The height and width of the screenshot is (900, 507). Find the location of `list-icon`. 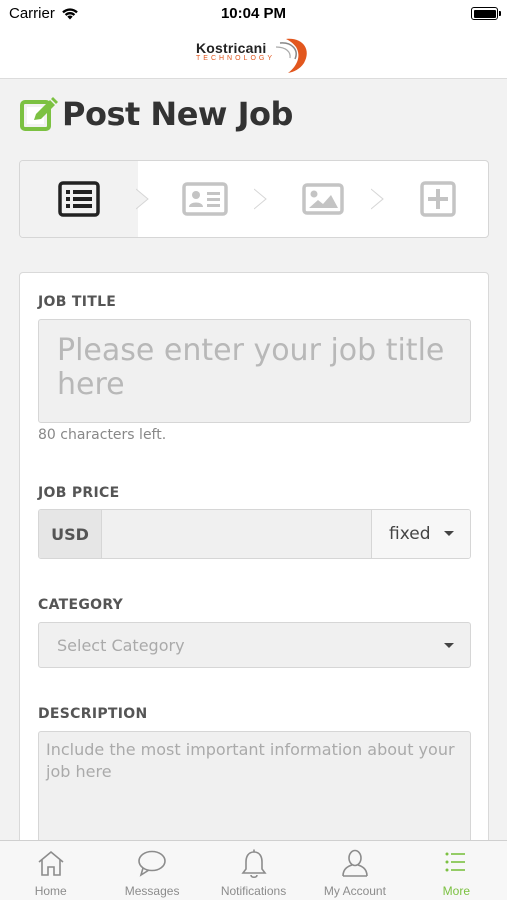

list-icon is located at coordinates (79, 199).